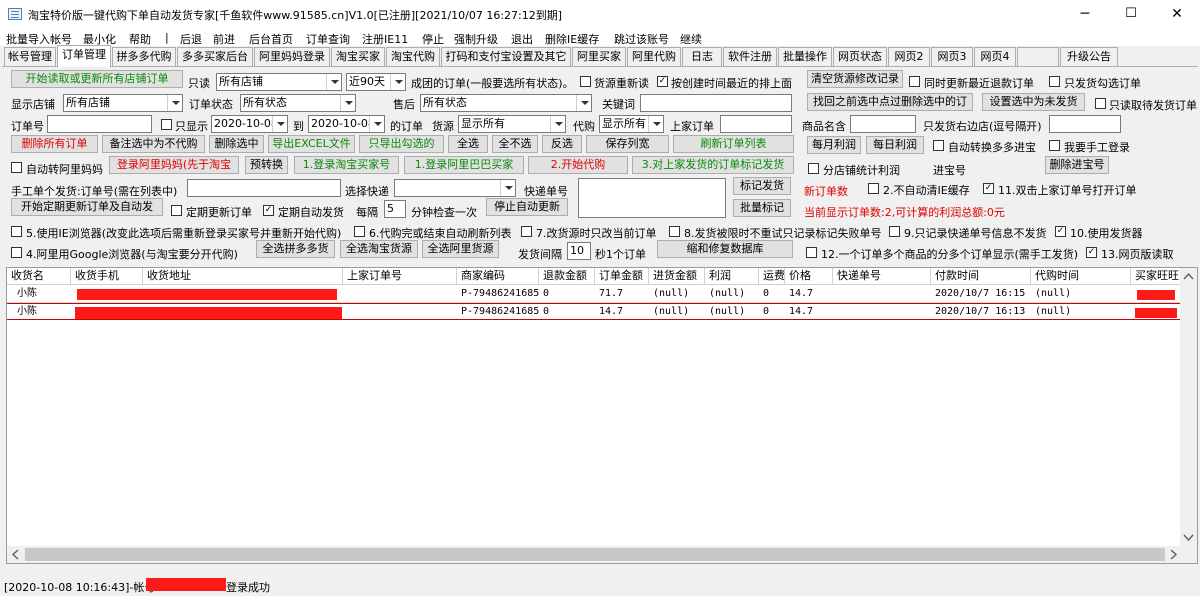 The image size is (1200, 596). I want to click on close-button: ✕, so click(1177, 14).